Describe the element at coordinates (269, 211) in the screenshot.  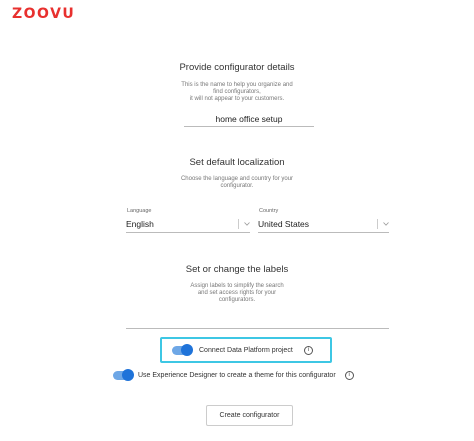
I see `country-label: Country` at that location.